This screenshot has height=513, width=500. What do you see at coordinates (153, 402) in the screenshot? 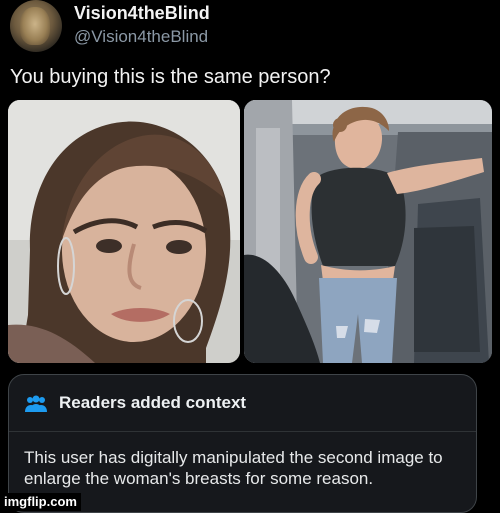
I see `community-note-title: Readers added context` at bounding box center [153, 402].